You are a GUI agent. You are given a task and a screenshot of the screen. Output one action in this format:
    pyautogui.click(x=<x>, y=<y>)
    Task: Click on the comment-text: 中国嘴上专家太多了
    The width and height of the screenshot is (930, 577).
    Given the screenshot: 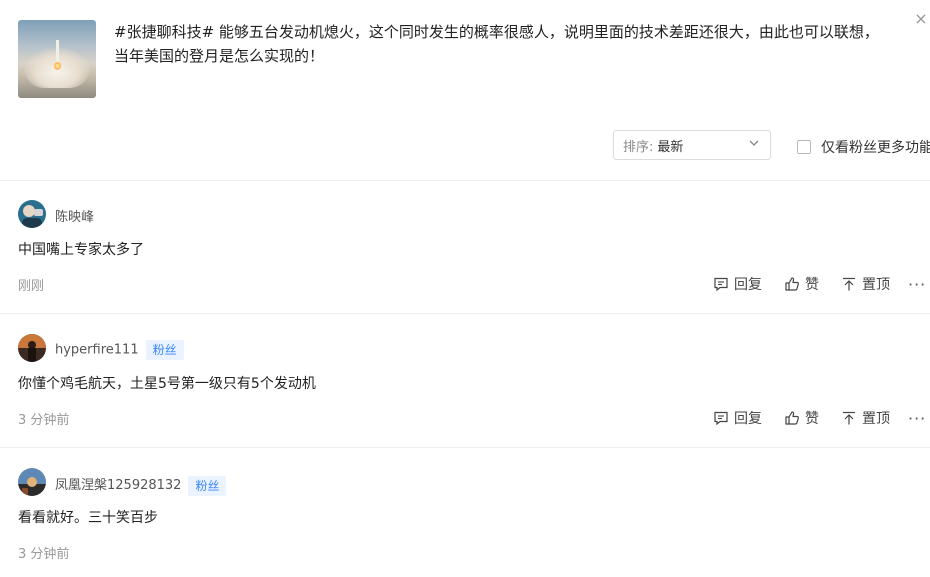 What is the action you would take?
    pyautogui.click(x=81, y=250)
    